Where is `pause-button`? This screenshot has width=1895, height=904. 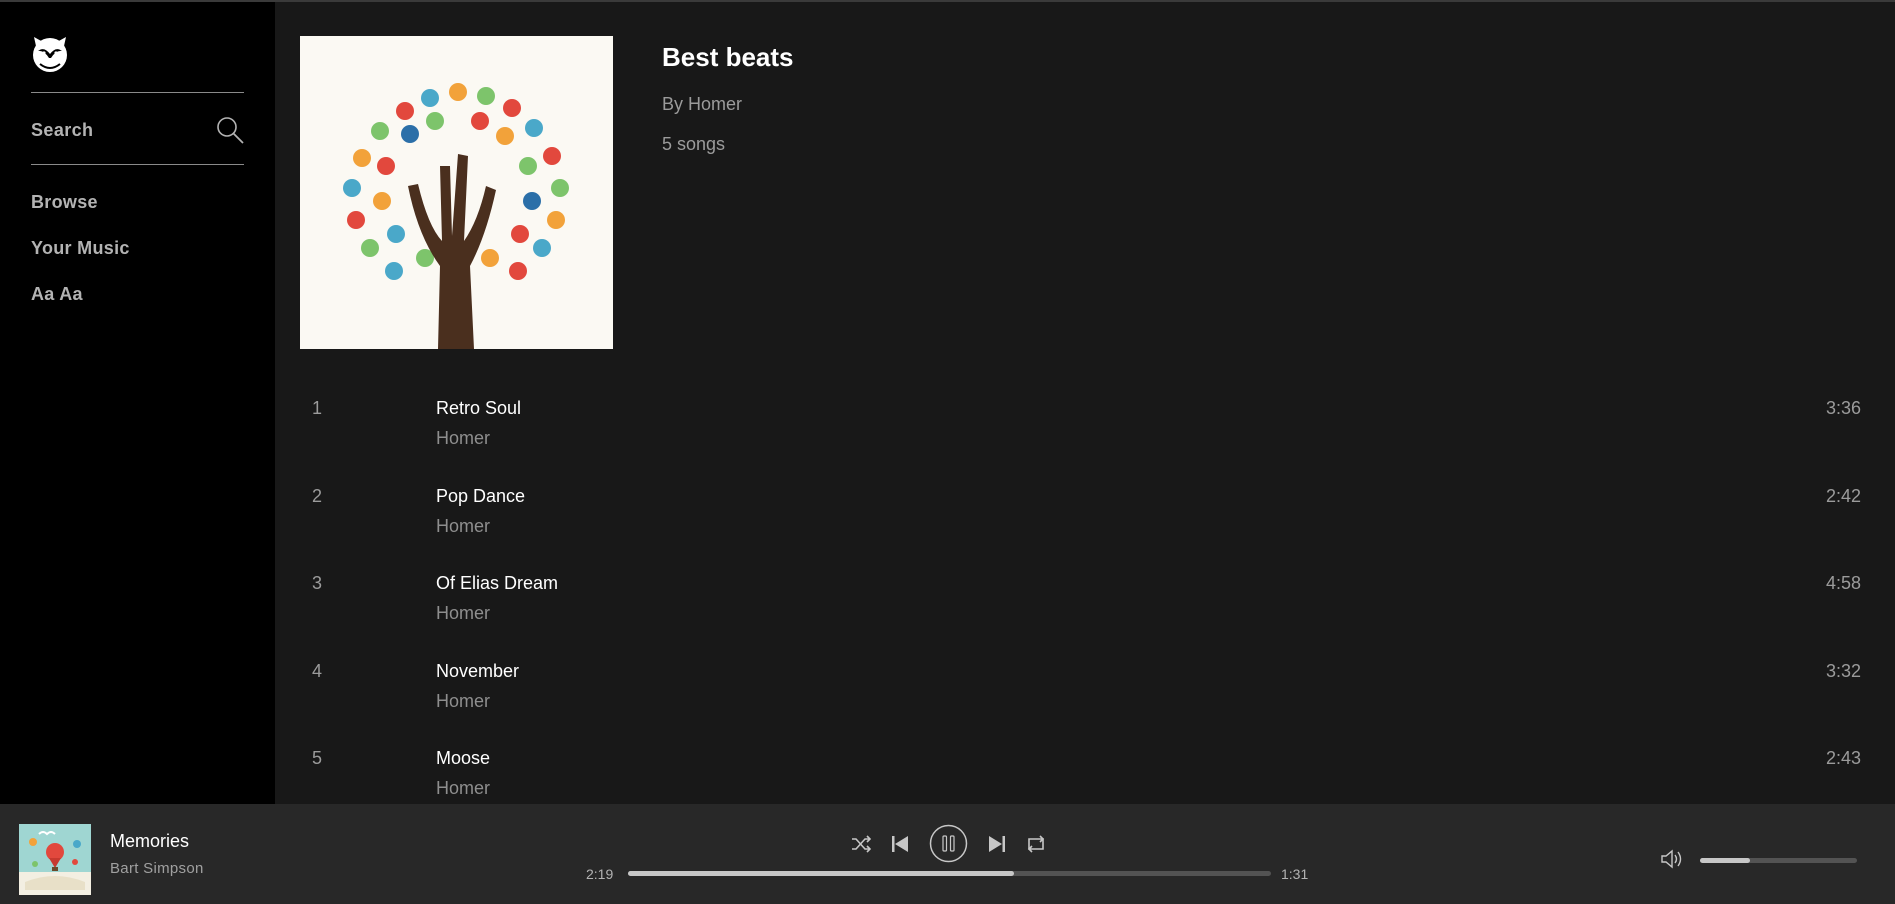 pause-button is located at coordinates (948, 843).